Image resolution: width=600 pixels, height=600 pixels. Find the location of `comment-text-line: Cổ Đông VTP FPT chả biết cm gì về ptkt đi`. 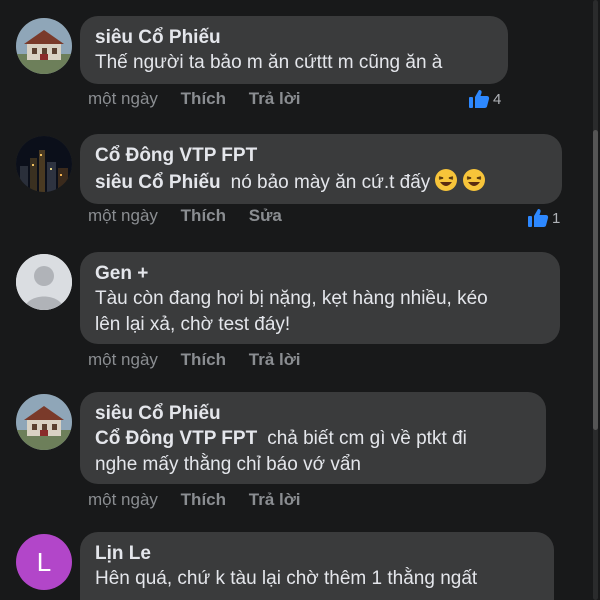

comment-text-line: Cổ Đông VTP FPT chả biết cm gì về ptkt đi is located at coordinates (313, 439).